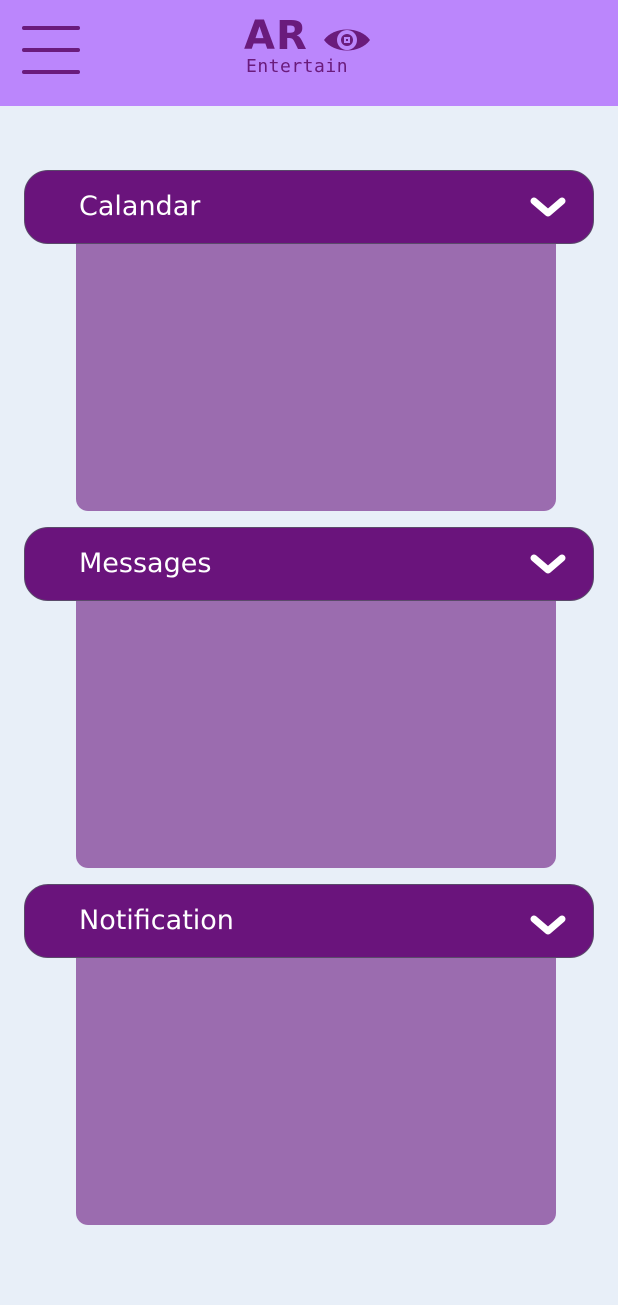 This screenshot has height=1305, width=618. What do you see at coordinates (309, 564) in the screenshot?
I see `messages-section-header: Messages` at bounding box center [309, 564].